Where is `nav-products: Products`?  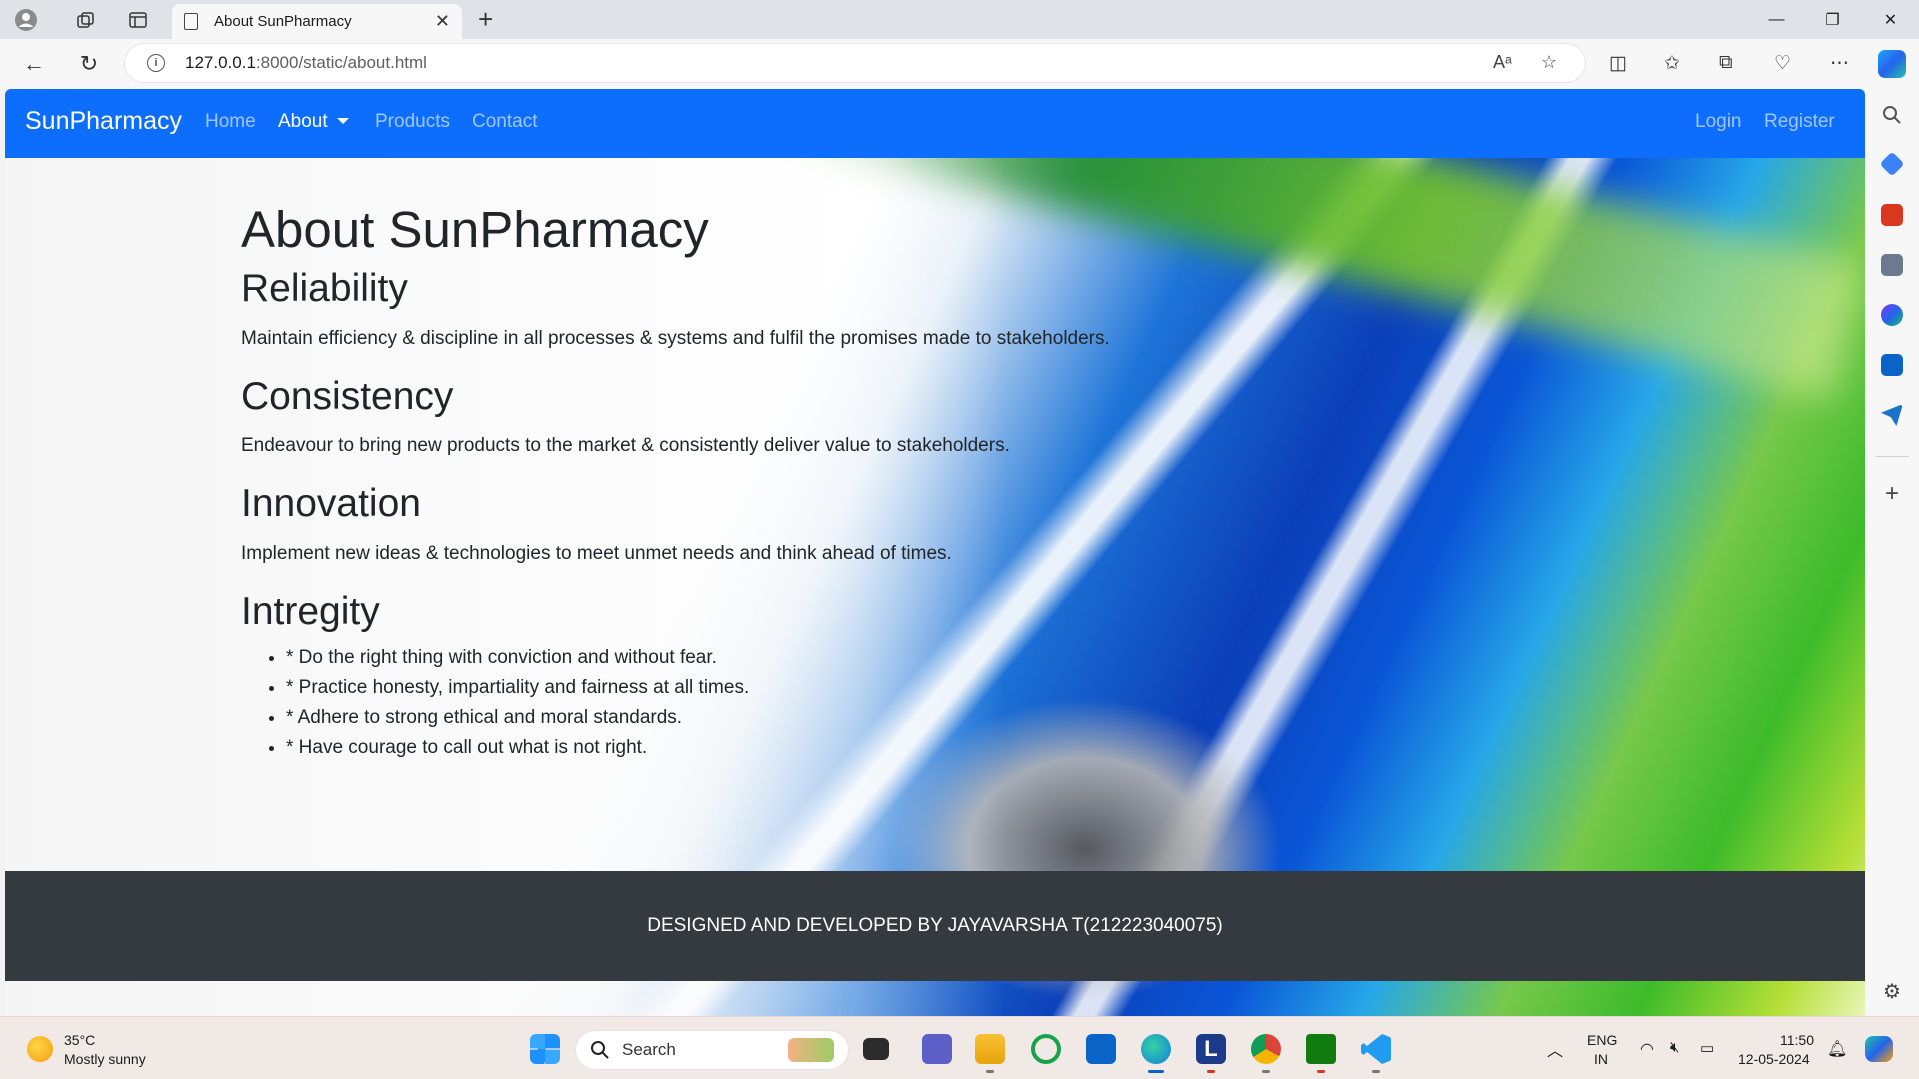
nav-products: Products is located at coordinates (412, 122).